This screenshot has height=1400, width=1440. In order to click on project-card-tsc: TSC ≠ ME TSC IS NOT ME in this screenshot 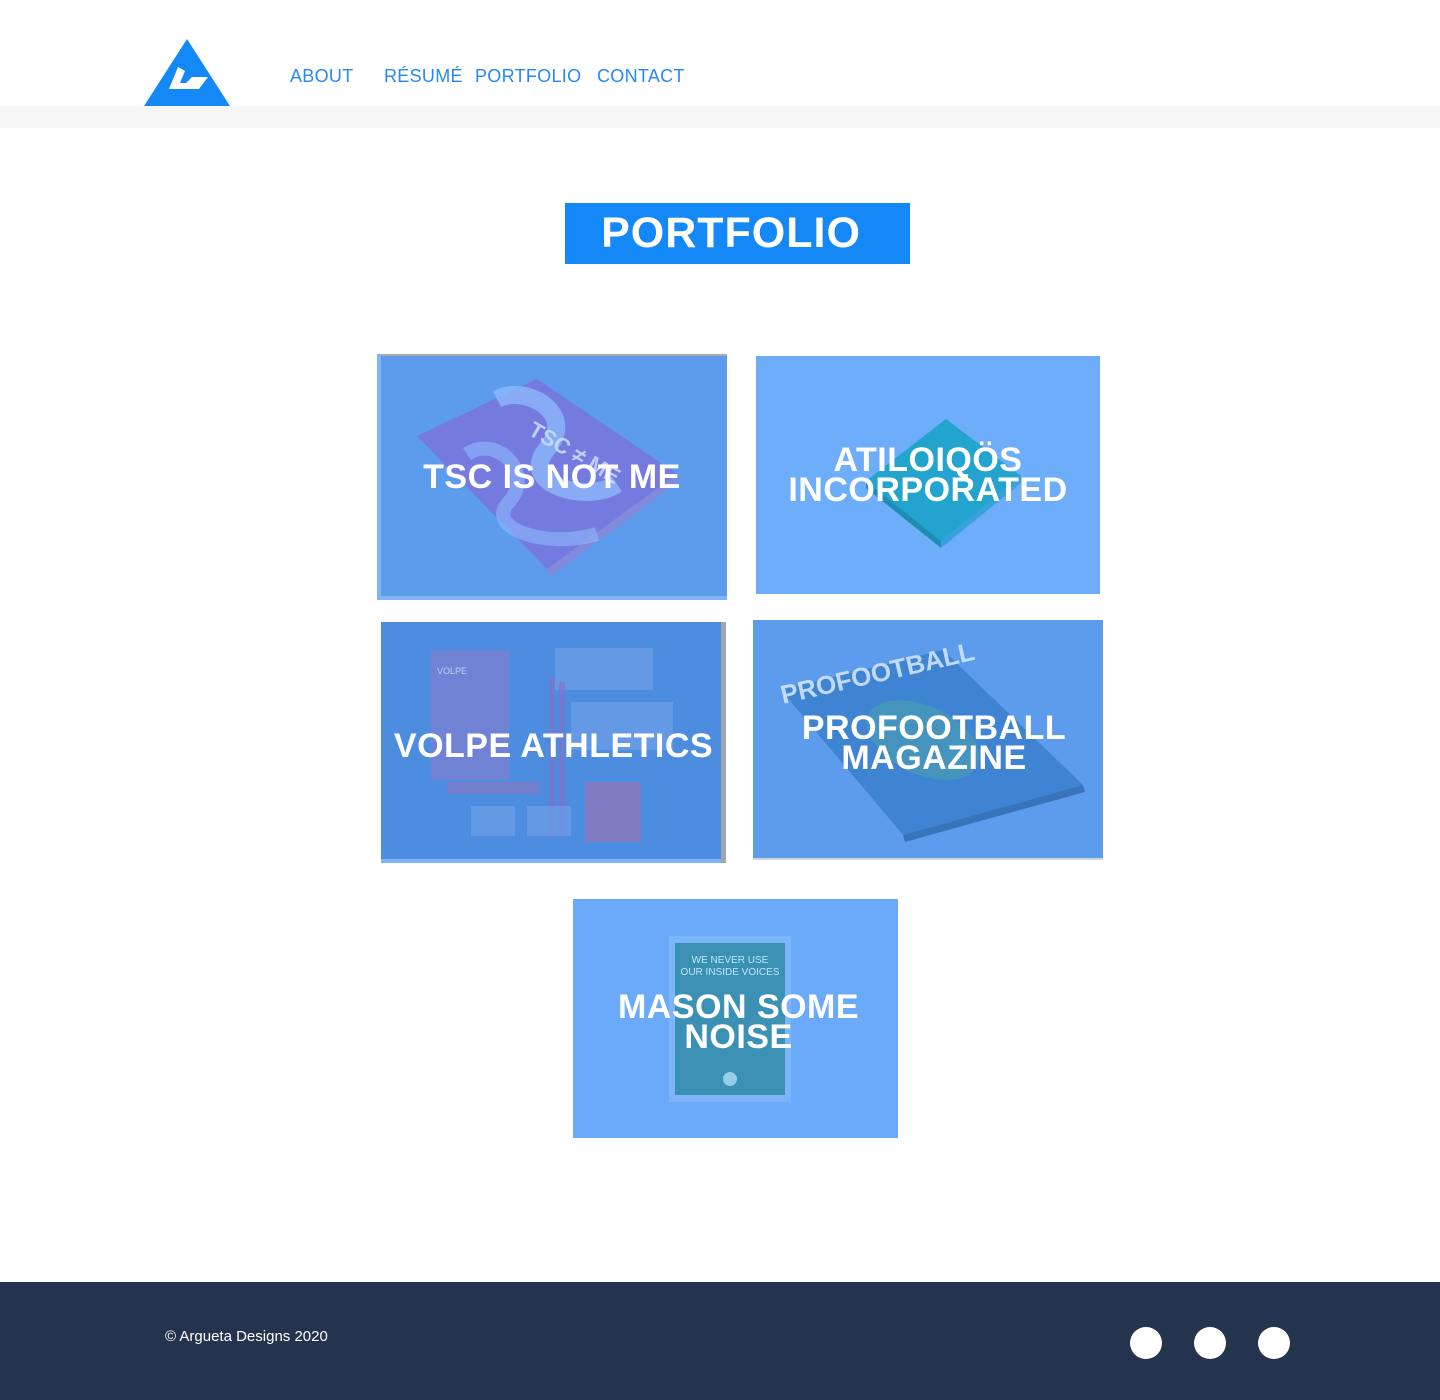, I will do `click(552, 477)`.